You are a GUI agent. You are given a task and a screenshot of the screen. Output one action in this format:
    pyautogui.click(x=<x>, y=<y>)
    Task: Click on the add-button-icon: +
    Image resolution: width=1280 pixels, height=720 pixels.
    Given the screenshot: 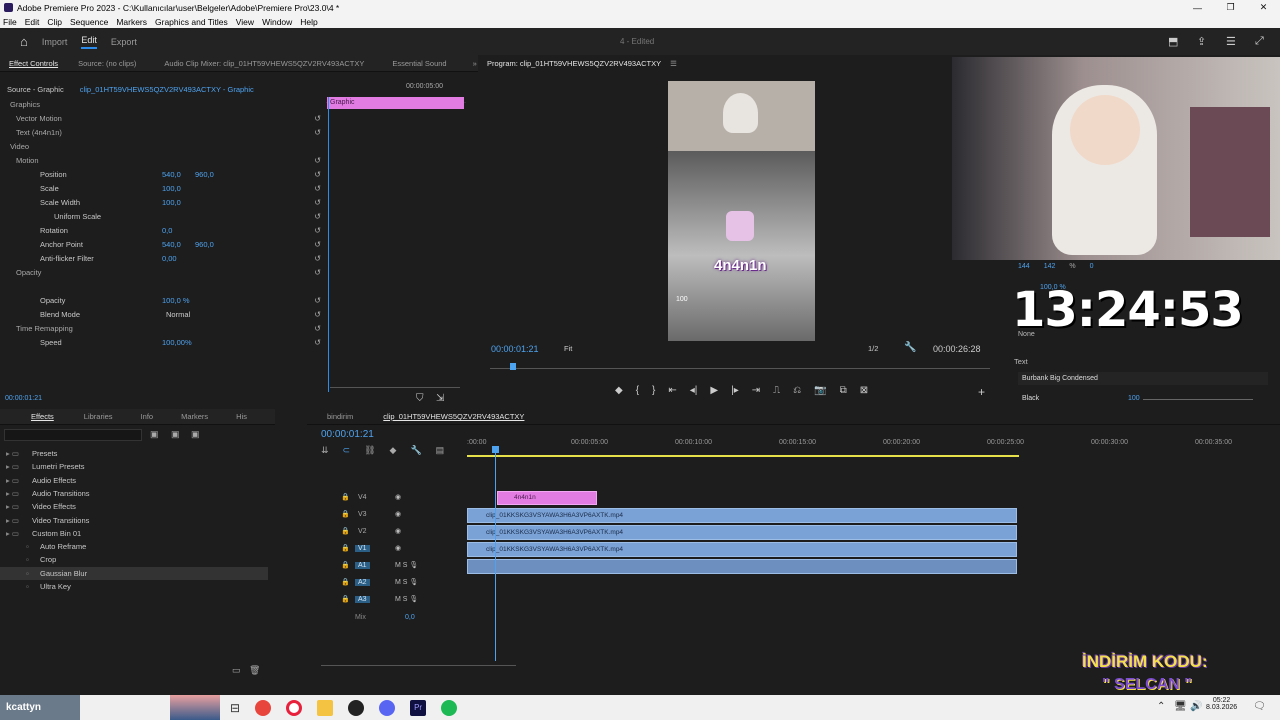 What is the action you would take?
    pyautogui.click(x=981, y=392)
    